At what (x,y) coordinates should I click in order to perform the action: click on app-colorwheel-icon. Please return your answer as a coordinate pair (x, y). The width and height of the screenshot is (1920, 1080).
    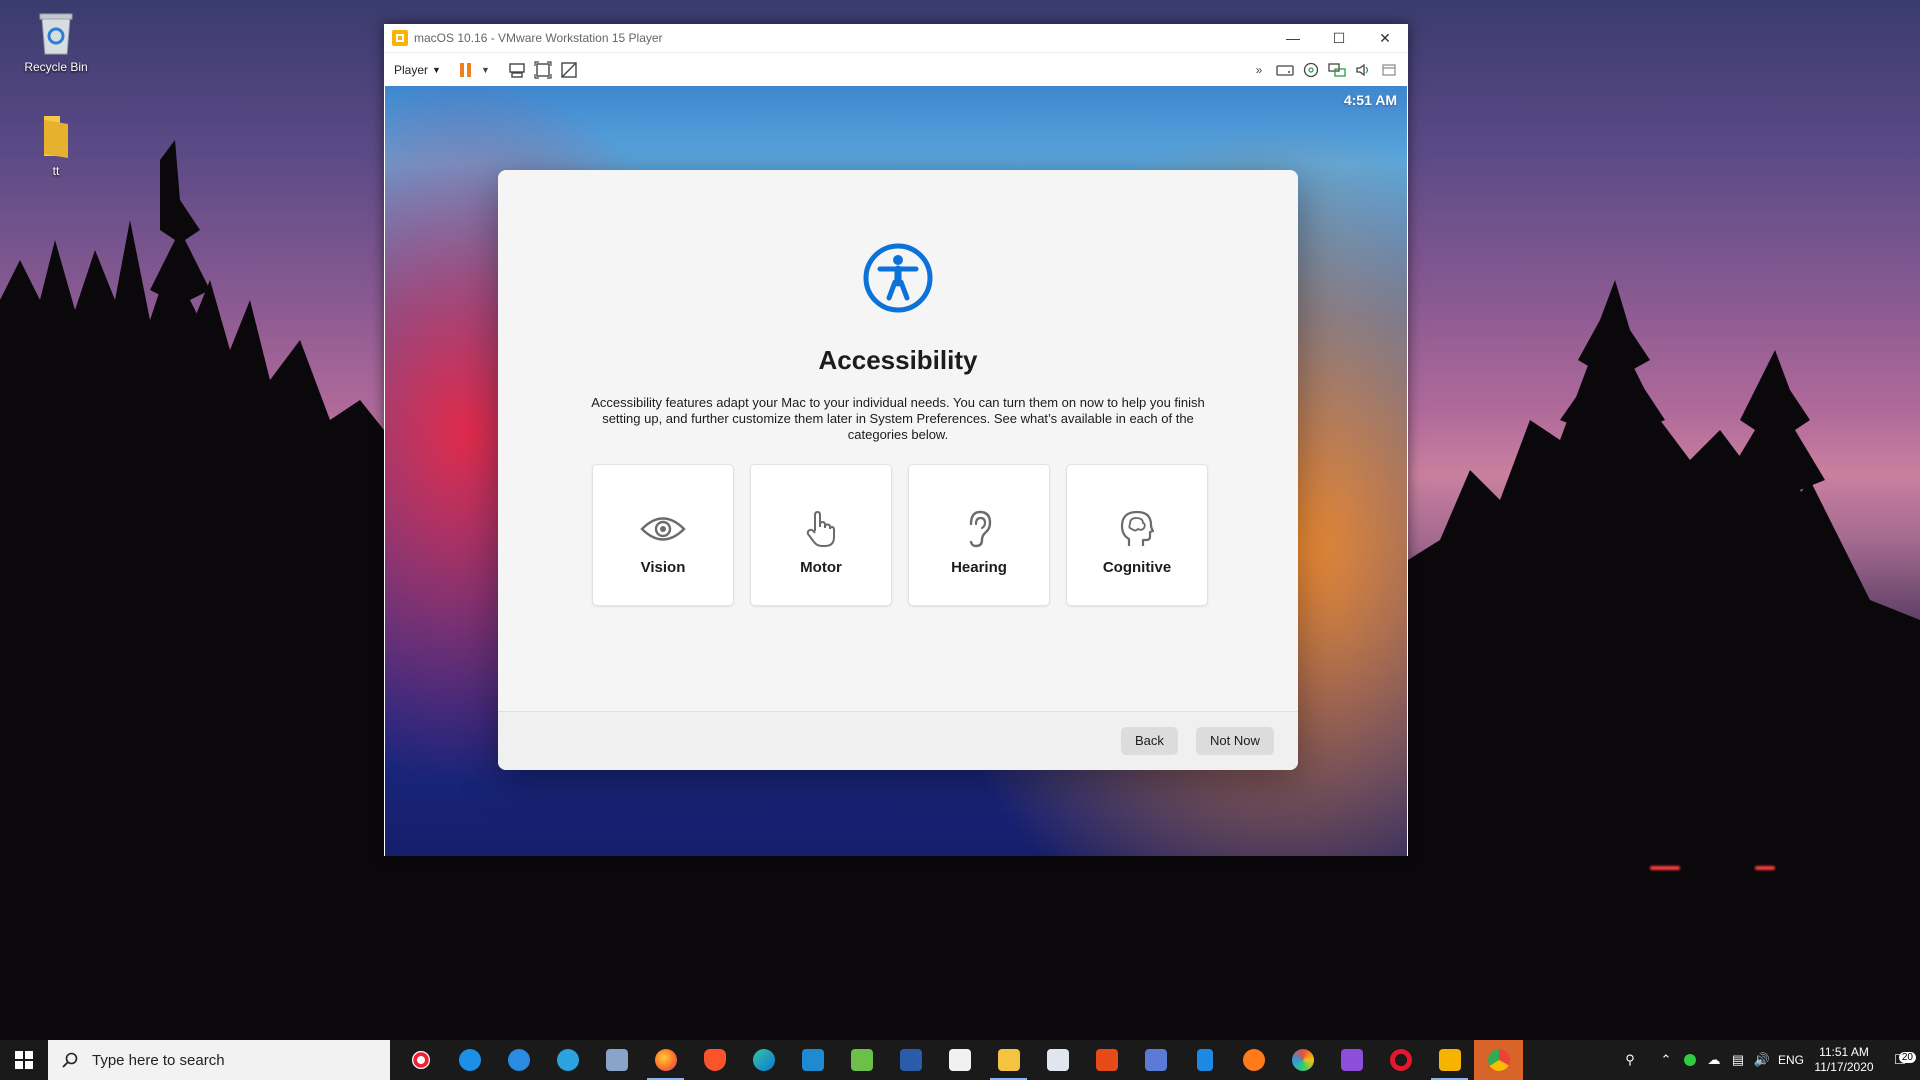
    Looking at the image, I should click on (1302, 1060).